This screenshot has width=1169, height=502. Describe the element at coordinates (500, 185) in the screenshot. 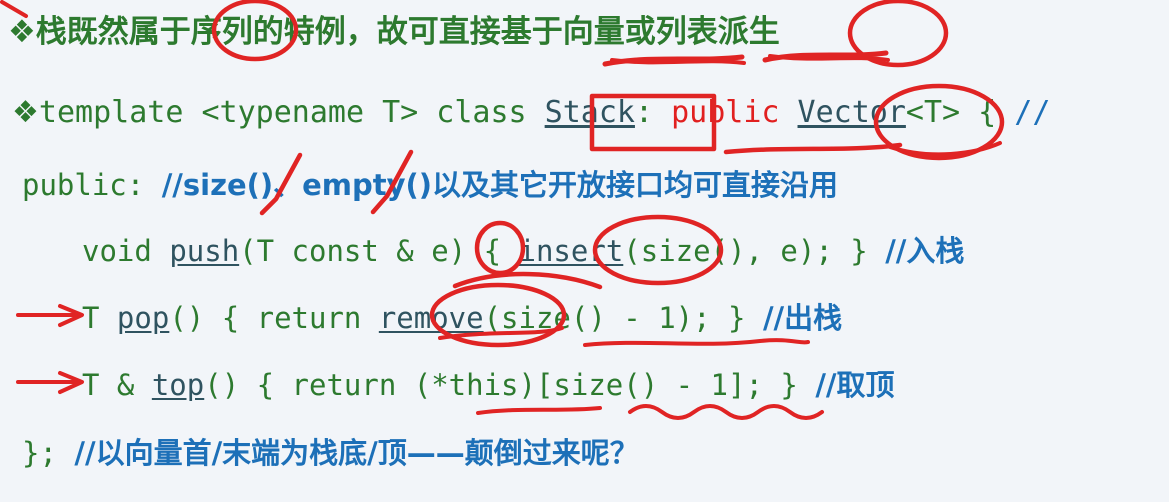

I see `line3-comment: //size()、empty()以及其它开放接口均可直接沿用` at that location.